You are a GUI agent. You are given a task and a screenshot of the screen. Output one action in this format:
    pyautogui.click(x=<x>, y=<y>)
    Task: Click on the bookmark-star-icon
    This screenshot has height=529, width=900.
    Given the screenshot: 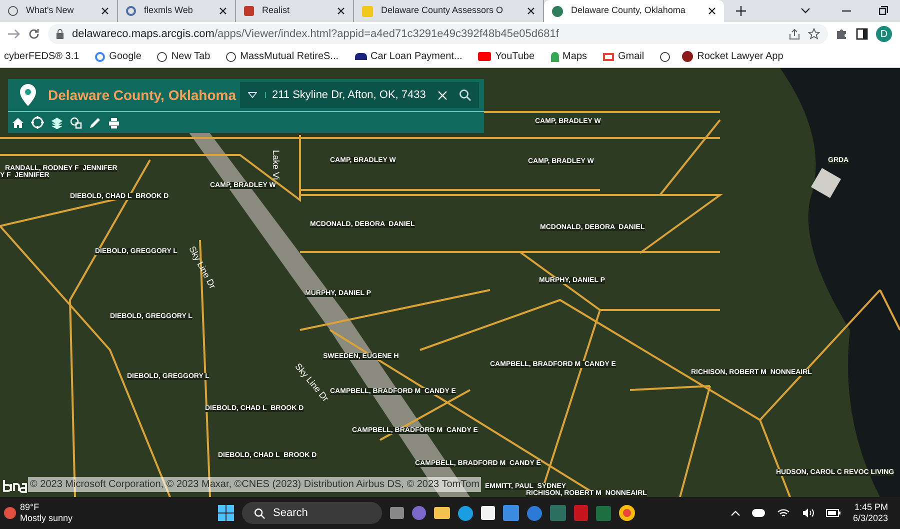 What is the action you would take?
    pyautogui.click(x=814, y=34)
    